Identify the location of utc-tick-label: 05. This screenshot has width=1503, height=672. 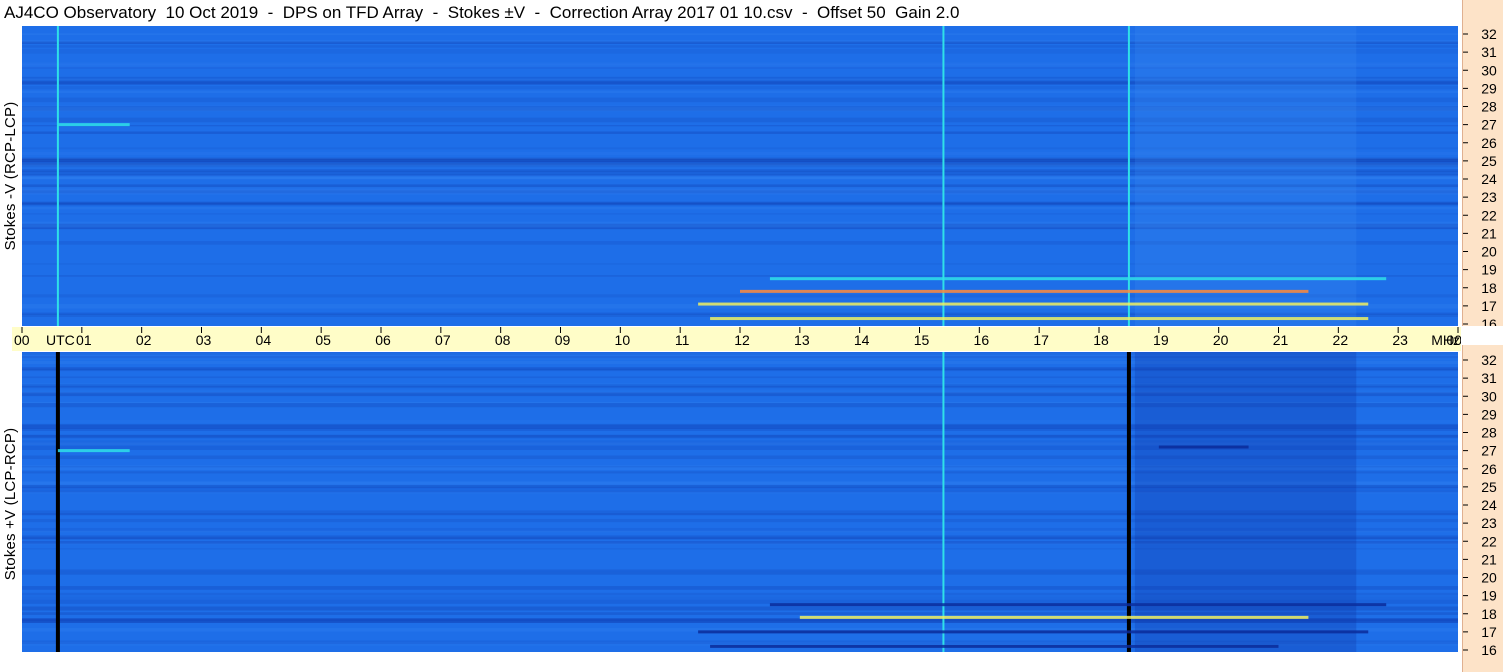
(323, 340).